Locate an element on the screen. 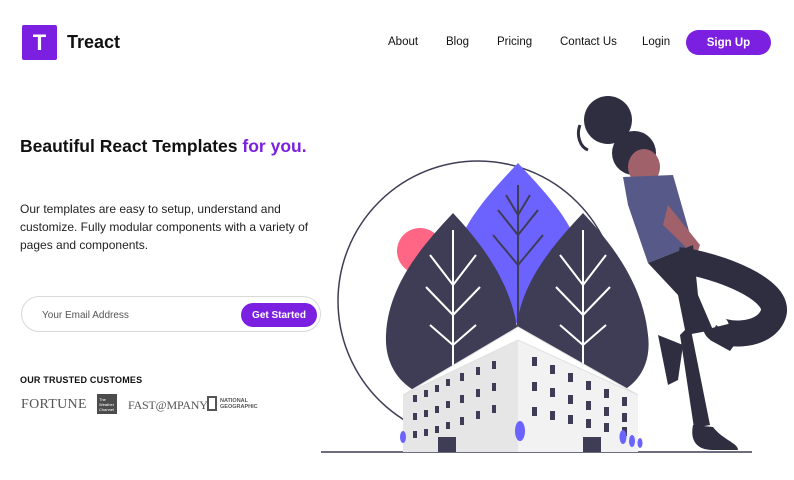 The image size is (794, 480). email-input is located at coordinates (142, 315).